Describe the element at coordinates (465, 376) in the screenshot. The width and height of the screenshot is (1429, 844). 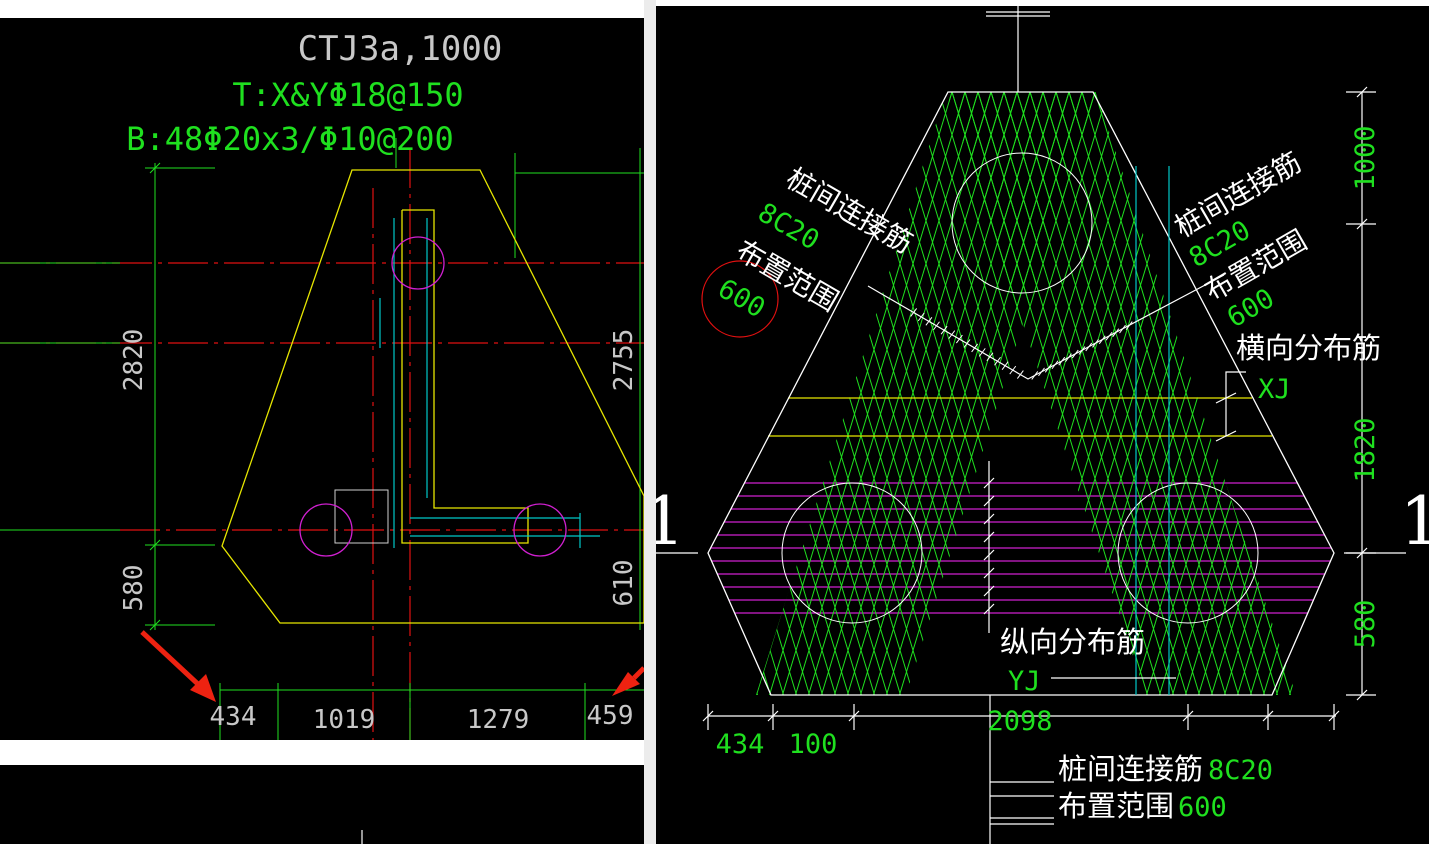
I see `beam-outline` at that location.